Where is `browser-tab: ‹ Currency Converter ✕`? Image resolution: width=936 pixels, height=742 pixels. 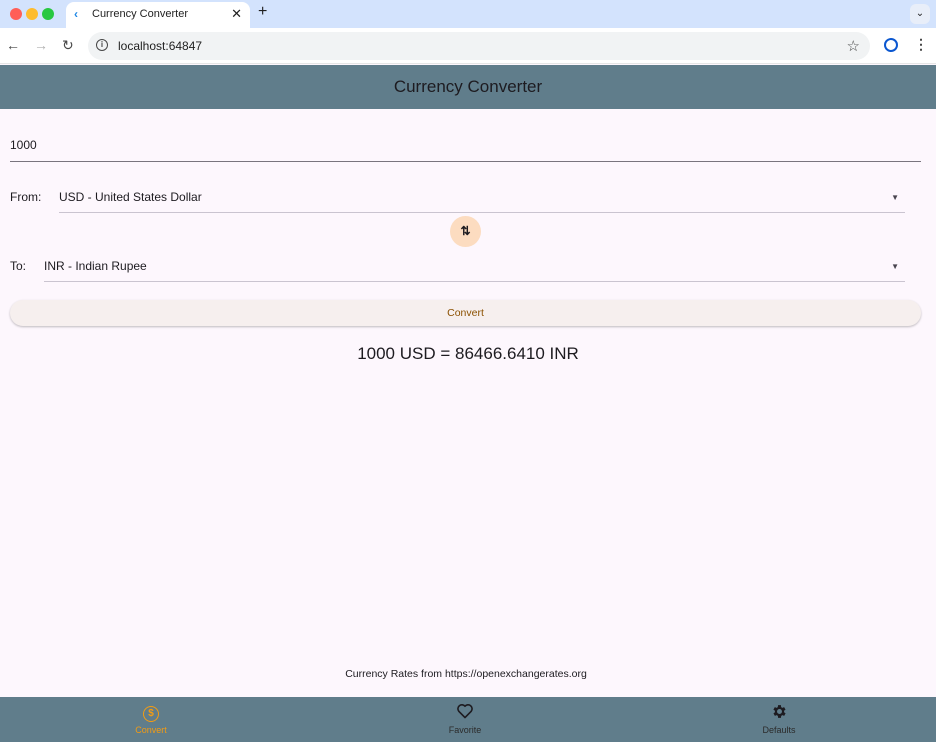 browser-tab: ‹ Currency Converter ✕ is located at coordinates (158, 15).